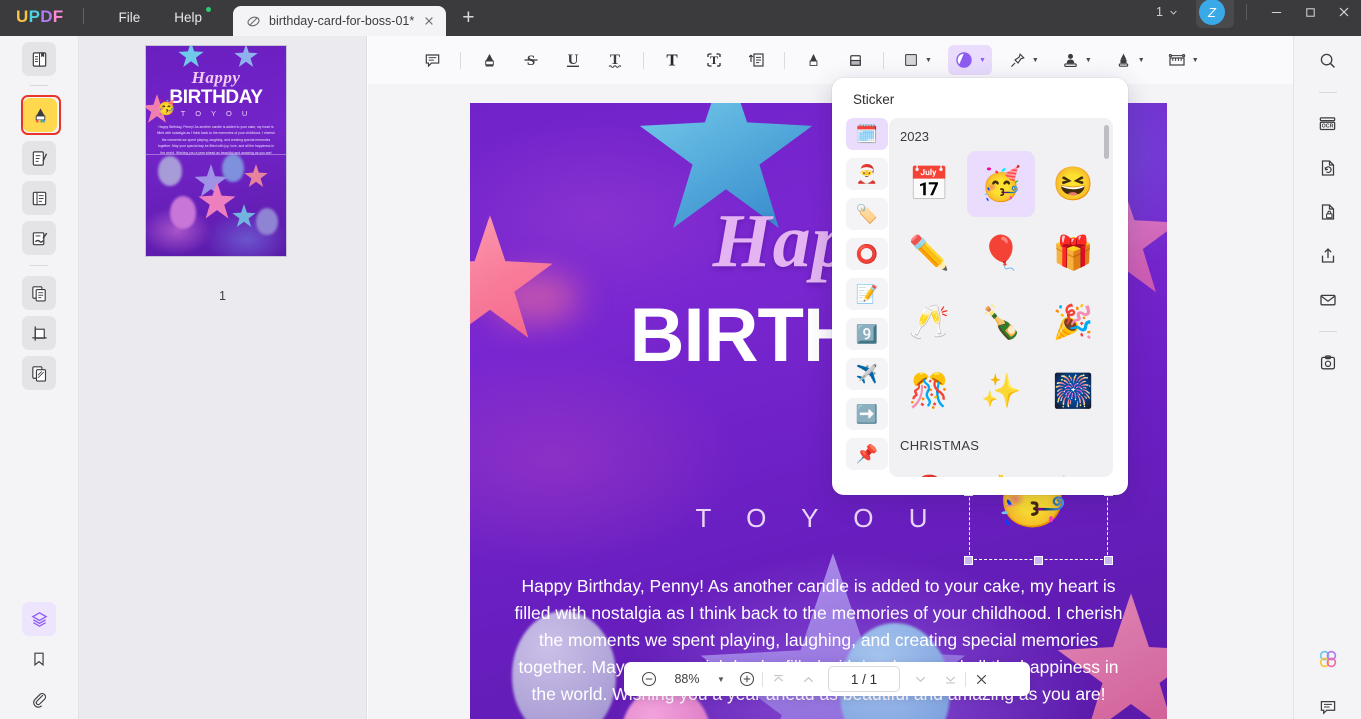  What do you see at coordinates (216, 77) in the screenshot?
I see `thumbnail-title: Happy` at bounding box center [216, 77].